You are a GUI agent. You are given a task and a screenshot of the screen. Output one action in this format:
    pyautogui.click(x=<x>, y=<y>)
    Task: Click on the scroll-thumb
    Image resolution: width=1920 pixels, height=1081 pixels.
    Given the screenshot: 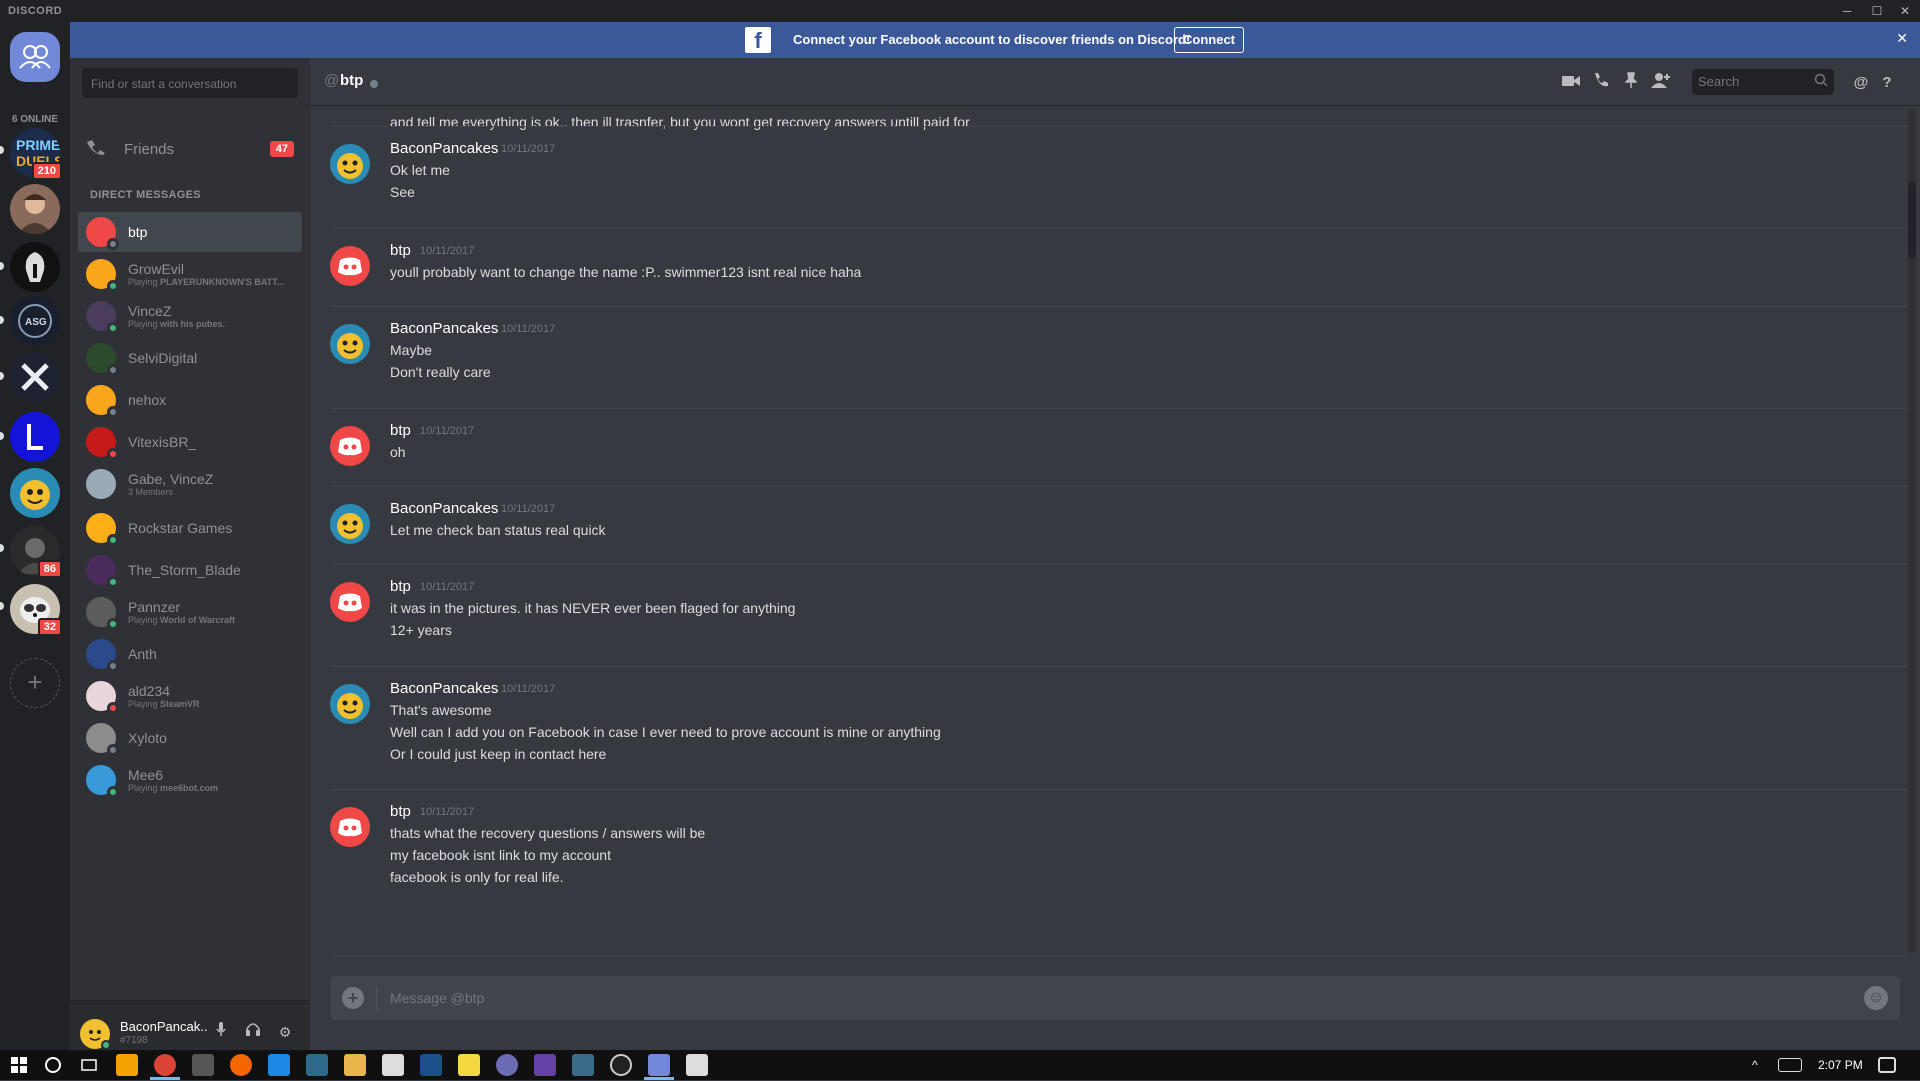 What is the action you would take?
    pyautogui.click(x=1912, y=220)
    